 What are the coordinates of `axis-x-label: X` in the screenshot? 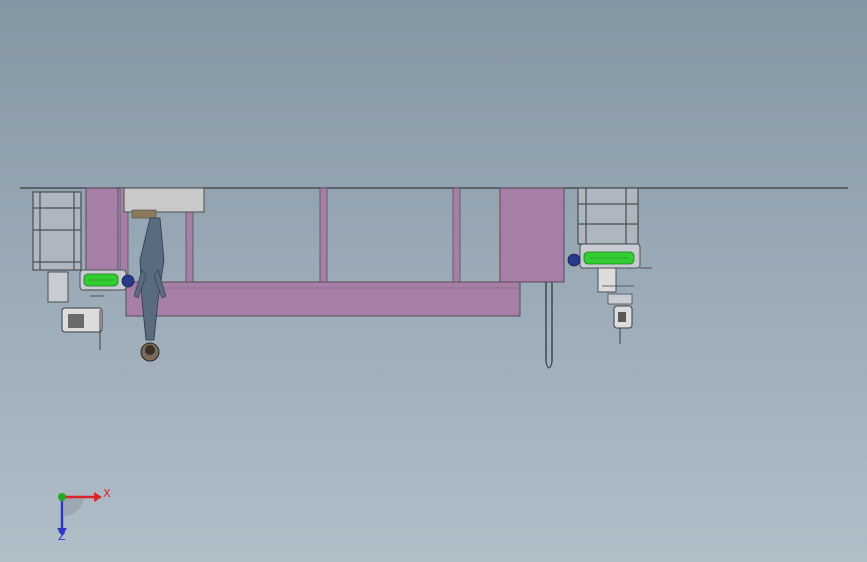 It's located at (107, 493).